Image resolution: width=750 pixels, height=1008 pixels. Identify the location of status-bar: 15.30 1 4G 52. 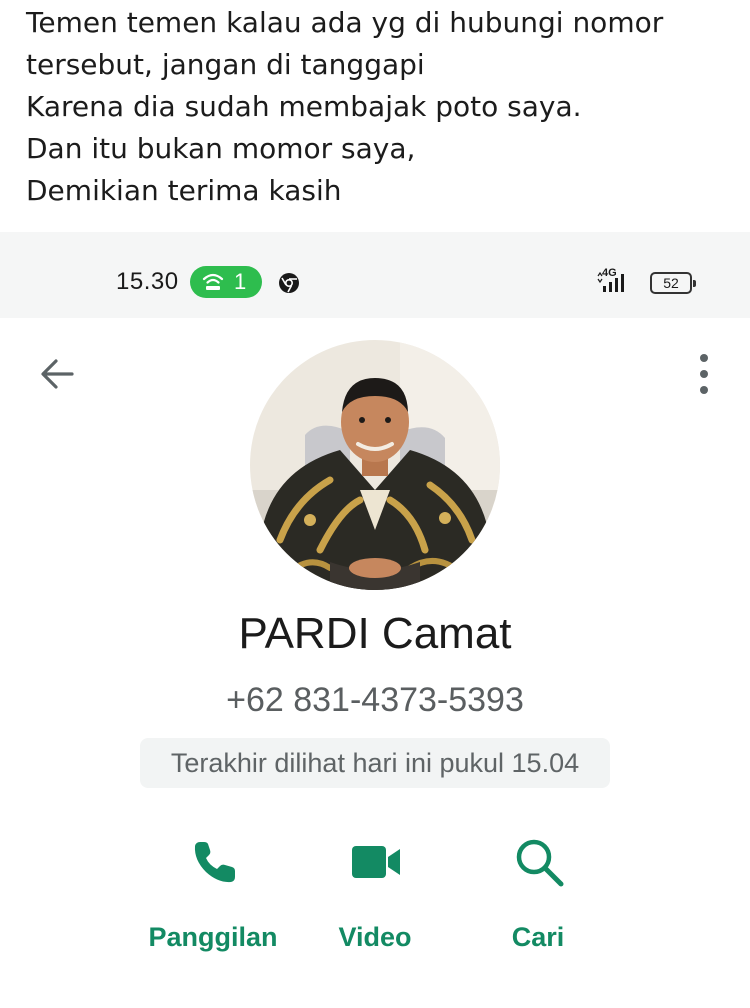
(375, 275).